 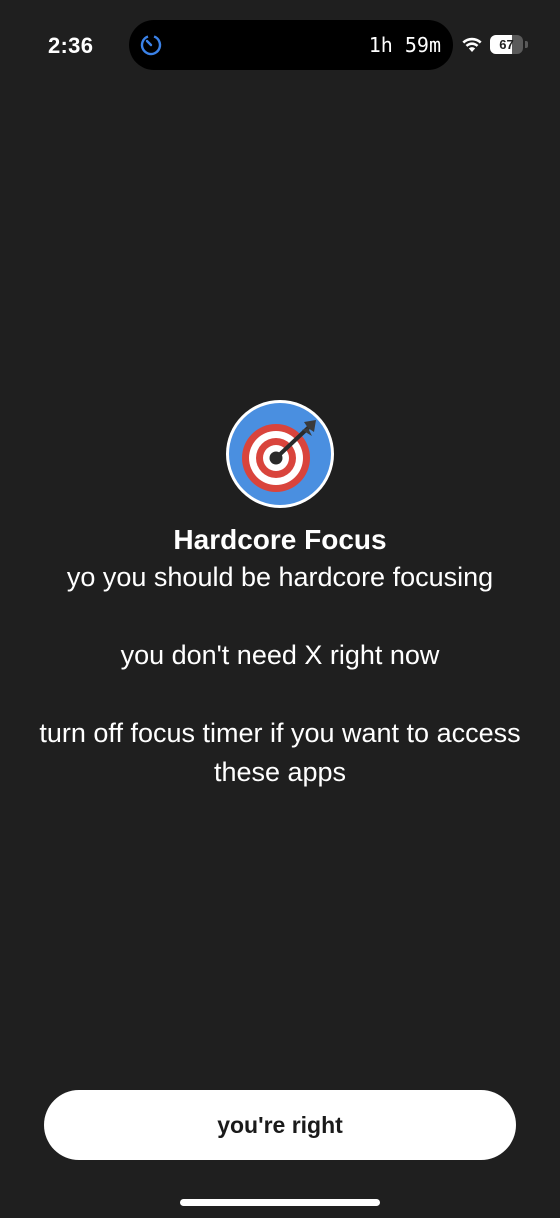 I want to click on battery-body: 67, so click(x=506, y=44).